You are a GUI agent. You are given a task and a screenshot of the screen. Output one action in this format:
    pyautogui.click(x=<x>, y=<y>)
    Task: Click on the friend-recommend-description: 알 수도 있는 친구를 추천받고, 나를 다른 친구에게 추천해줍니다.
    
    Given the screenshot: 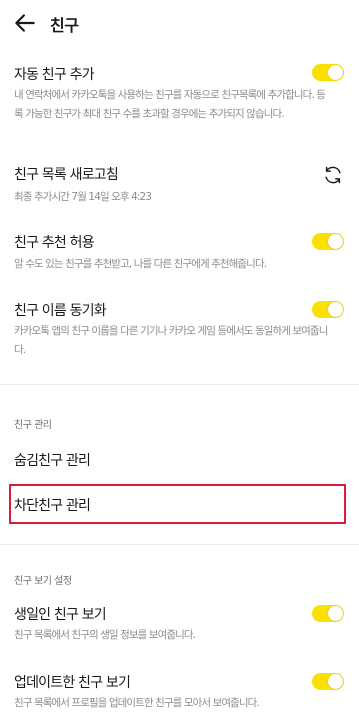 What is the action you would take?
    pyautogui.click(x=140, y=264)
    